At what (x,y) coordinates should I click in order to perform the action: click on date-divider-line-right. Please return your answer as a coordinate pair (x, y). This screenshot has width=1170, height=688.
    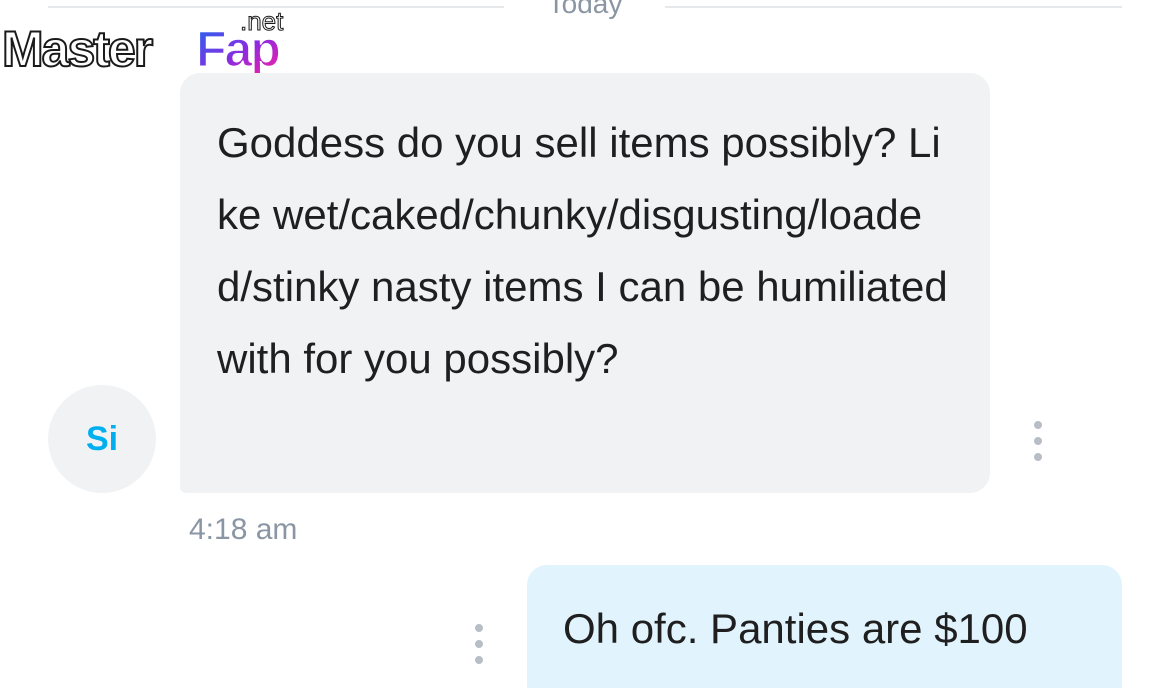
    Looking at the image, I should click on (893, 7).